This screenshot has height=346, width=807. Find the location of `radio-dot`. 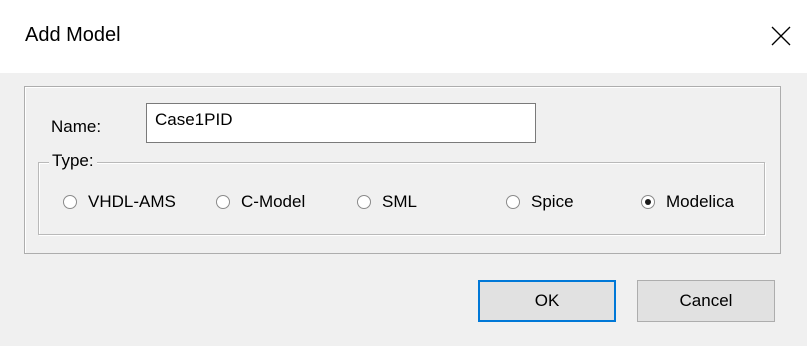

radio-dot is located at coordinates (648, 202).